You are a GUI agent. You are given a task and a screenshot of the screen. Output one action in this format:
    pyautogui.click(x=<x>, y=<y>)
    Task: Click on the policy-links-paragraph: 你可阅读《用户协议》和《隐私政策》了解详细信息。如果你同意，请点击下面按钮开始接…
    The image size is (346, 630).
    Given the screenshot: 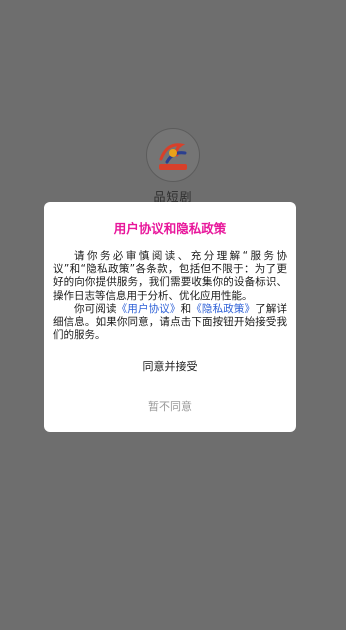 What is the action you would take?
    pyautogui.click(x=170, y=323)
    